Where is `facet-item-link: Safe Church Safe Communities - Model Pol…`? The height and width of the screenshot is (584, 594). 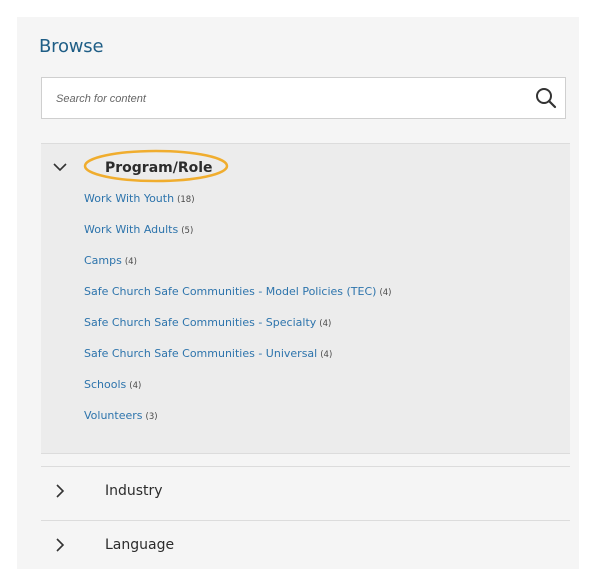
facet-item-link: Safe Church Safe Communities - Model Pol… is located at coordinates (230, 291).